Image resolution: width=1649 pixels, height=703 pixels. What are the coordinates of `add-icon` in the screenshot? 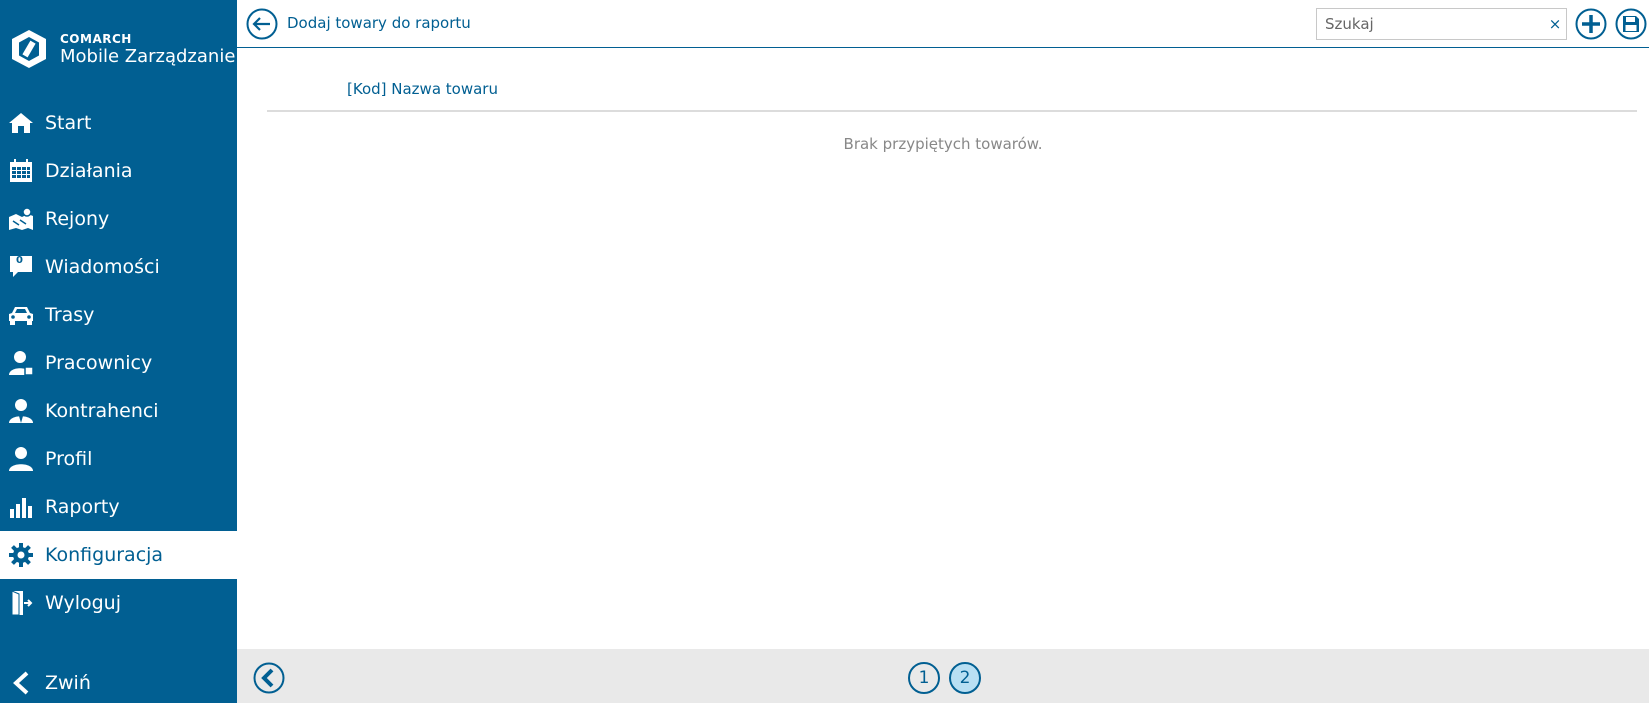 It's located at (1591, 24).